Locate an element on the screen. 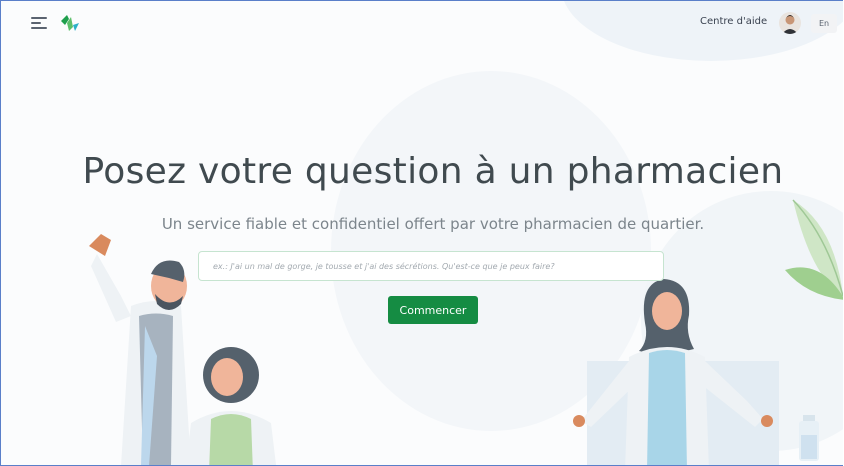  top-navigation-bar: Centre d'aide En is located at coordinates (422, 23).